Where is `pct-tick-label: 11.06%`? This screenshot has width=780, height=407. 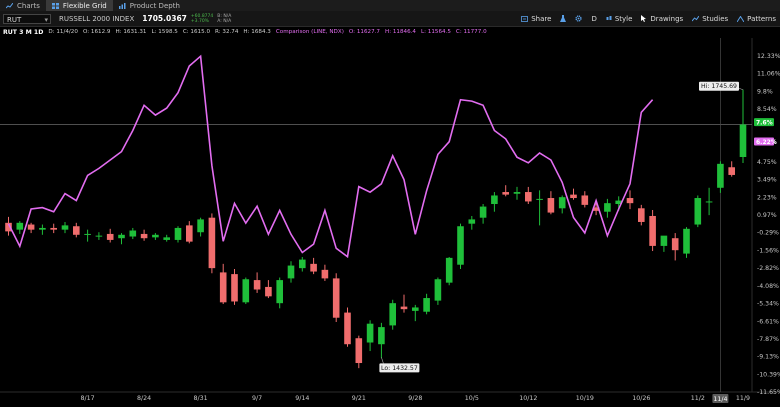
pct-tick-label: 11.06% is located at coordinates (768, 74).